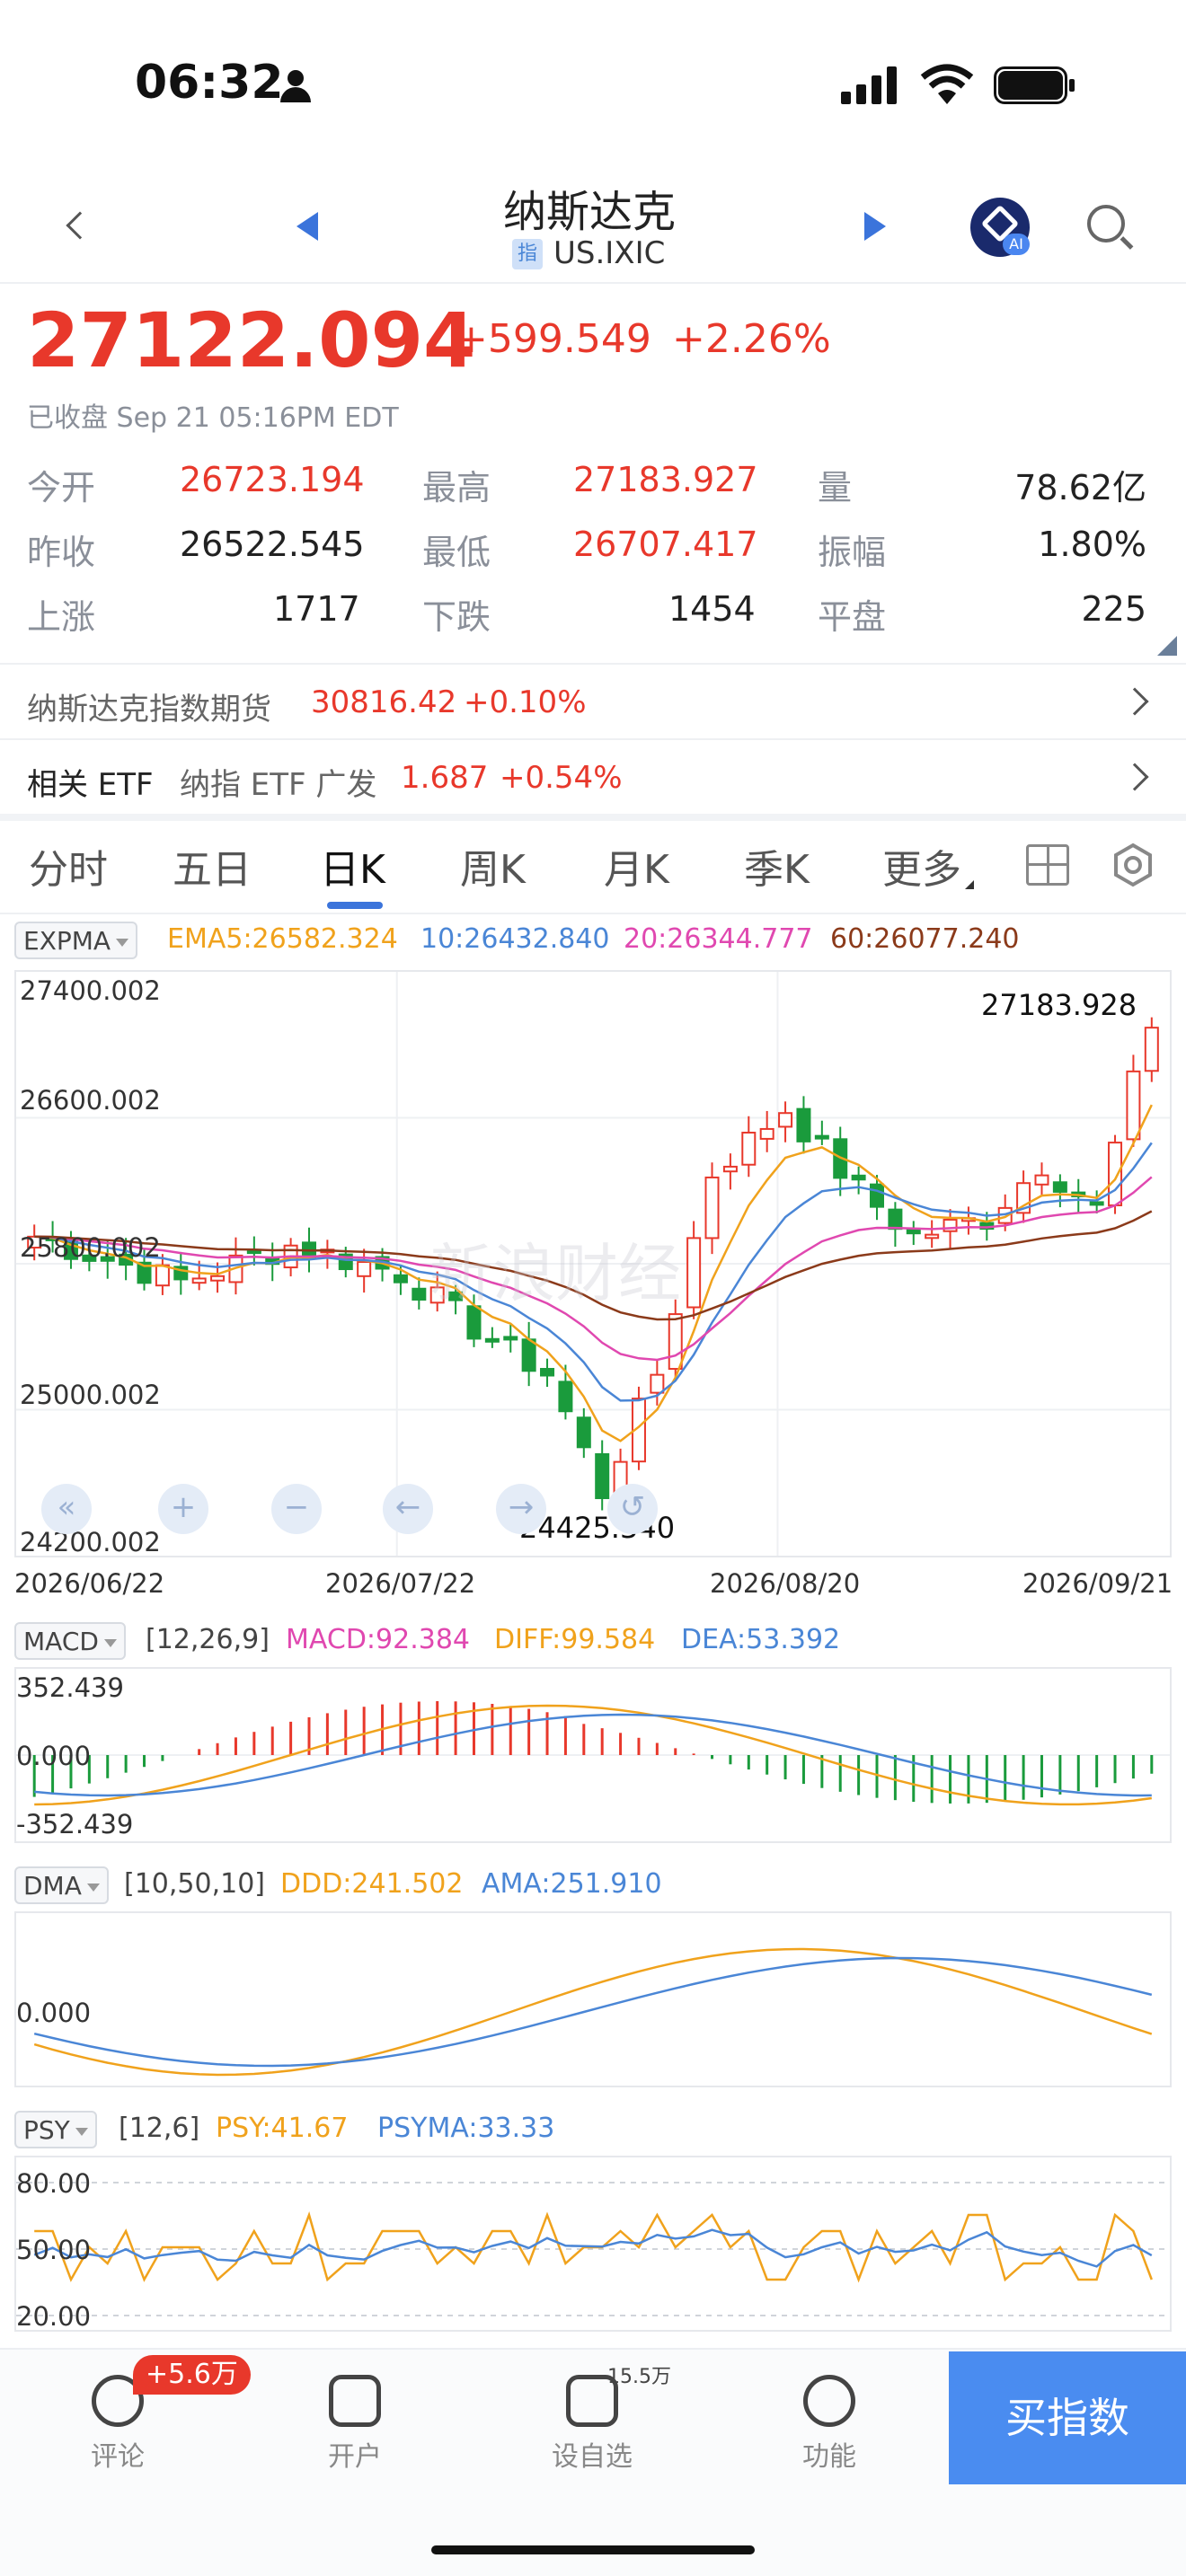  I want to click on x-tick: 2026/09/21, so click(1097, 1583).